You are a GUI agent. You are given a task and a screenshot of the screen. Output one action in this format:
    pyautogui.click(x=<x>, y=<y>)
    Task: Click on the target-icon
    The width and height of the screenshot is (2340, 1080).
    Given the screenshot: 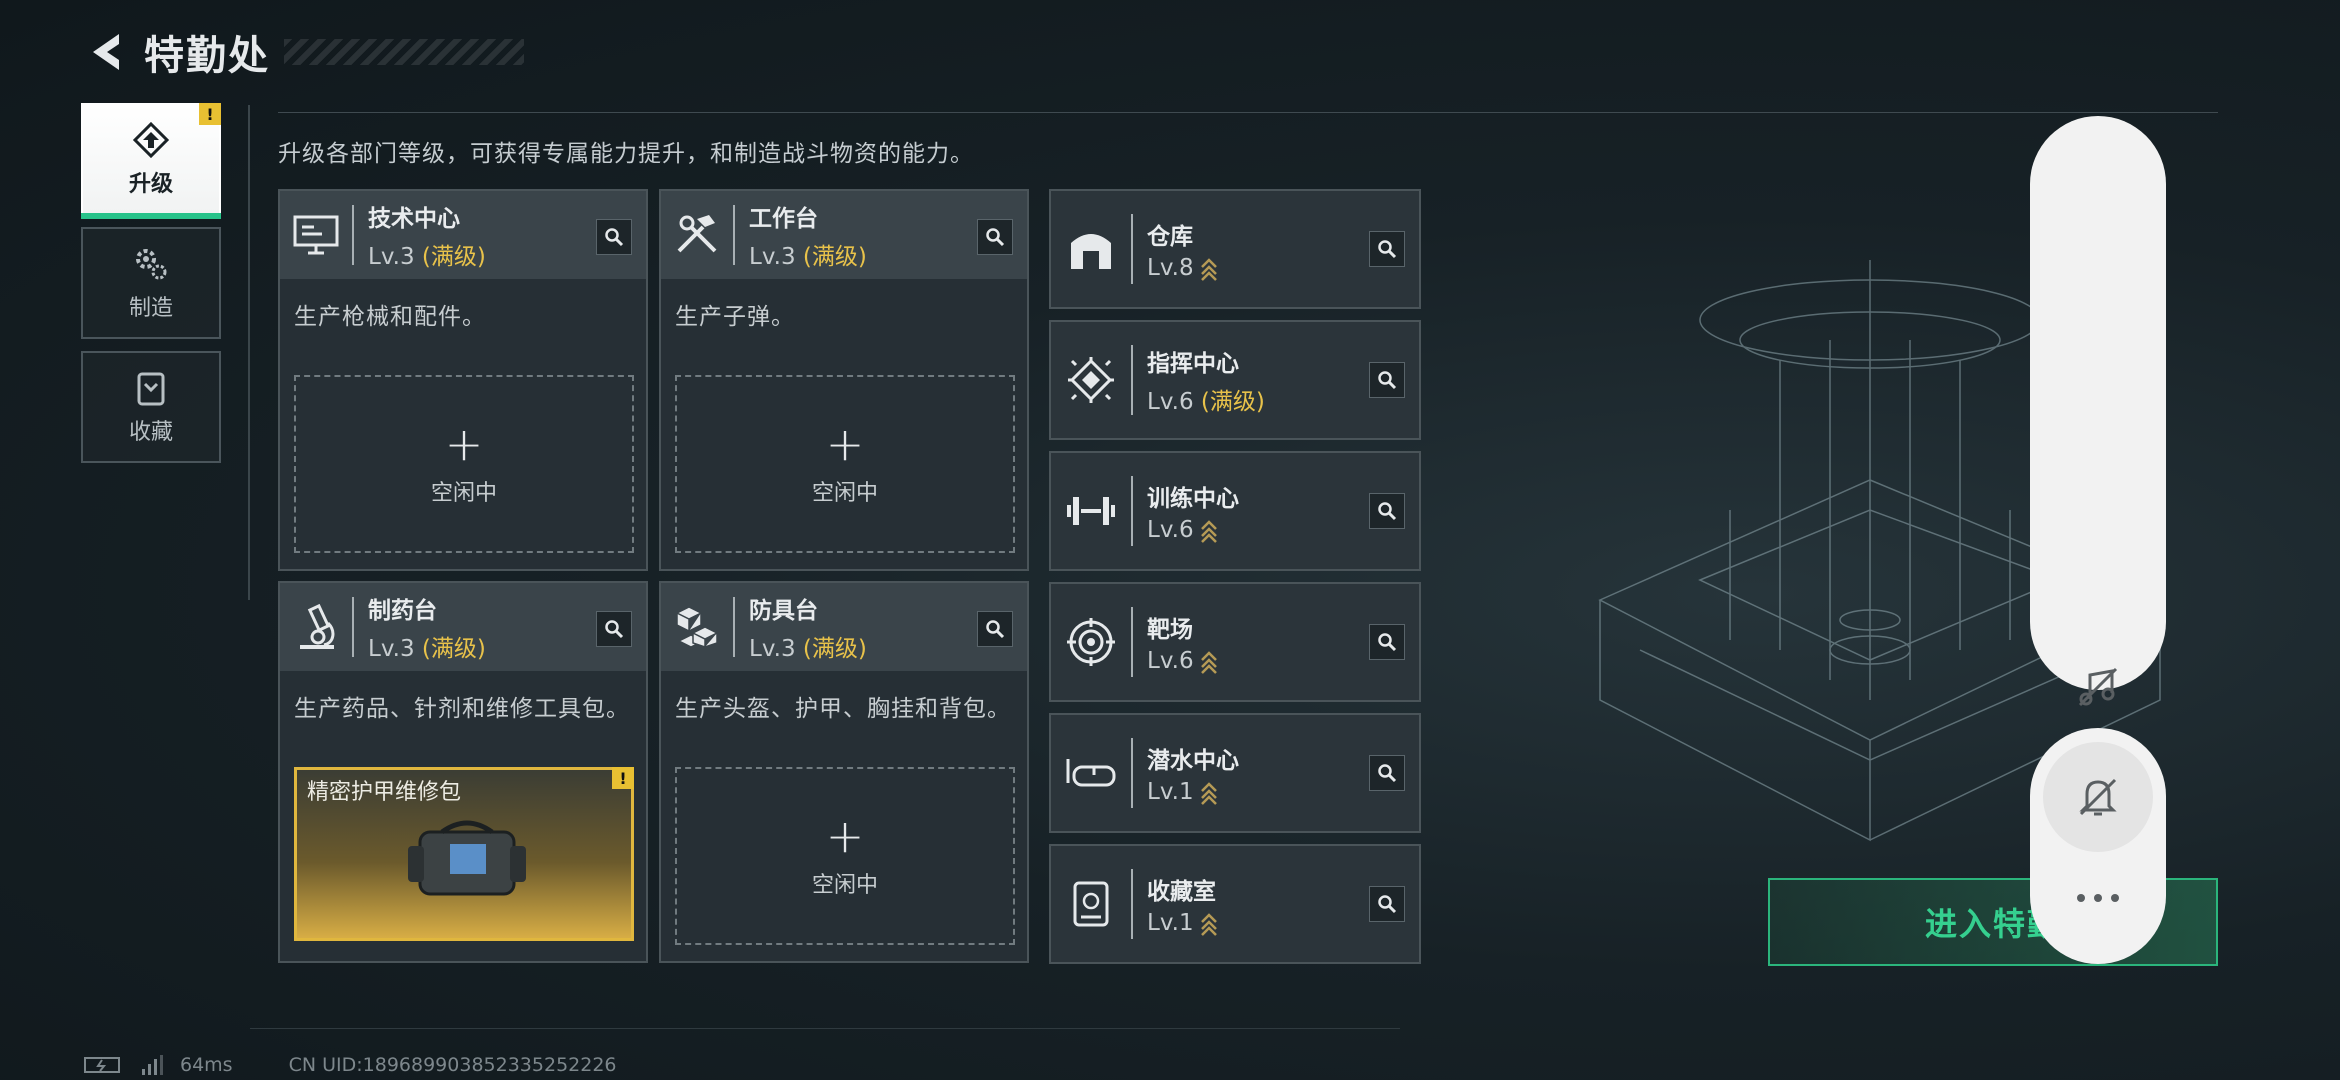 What is the action you would take?
    pyautogui.click(x=1091, y=642)
    